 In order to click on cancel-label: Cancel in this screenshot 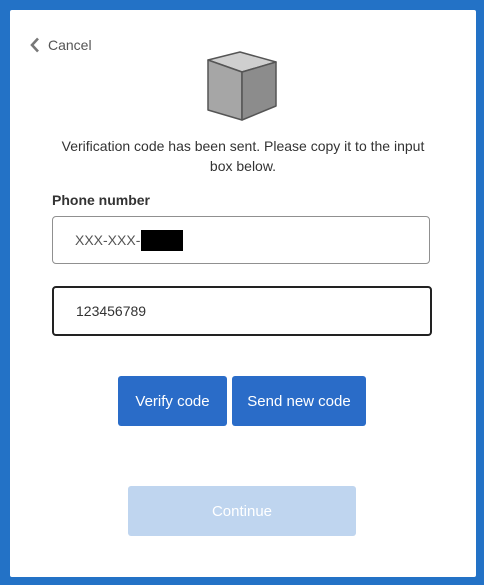, I will do `click(70, 45)`.